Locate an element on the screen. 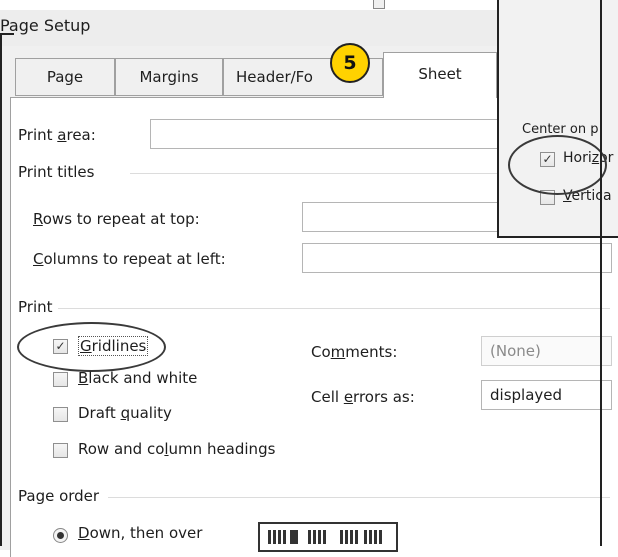  down-then-over-radio is located at coordinates (60, 535).